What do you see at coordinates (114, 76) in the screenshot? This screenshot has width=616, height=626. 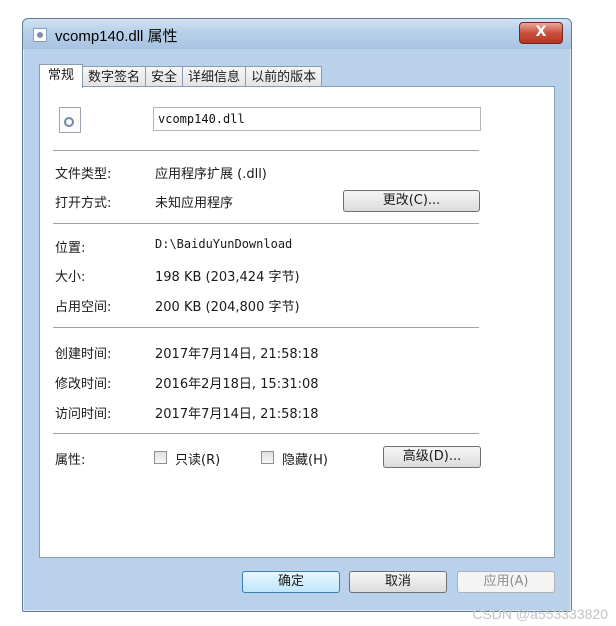 I see `tab-digital-signatures: 数字签名` at bounding box center [114, 76].